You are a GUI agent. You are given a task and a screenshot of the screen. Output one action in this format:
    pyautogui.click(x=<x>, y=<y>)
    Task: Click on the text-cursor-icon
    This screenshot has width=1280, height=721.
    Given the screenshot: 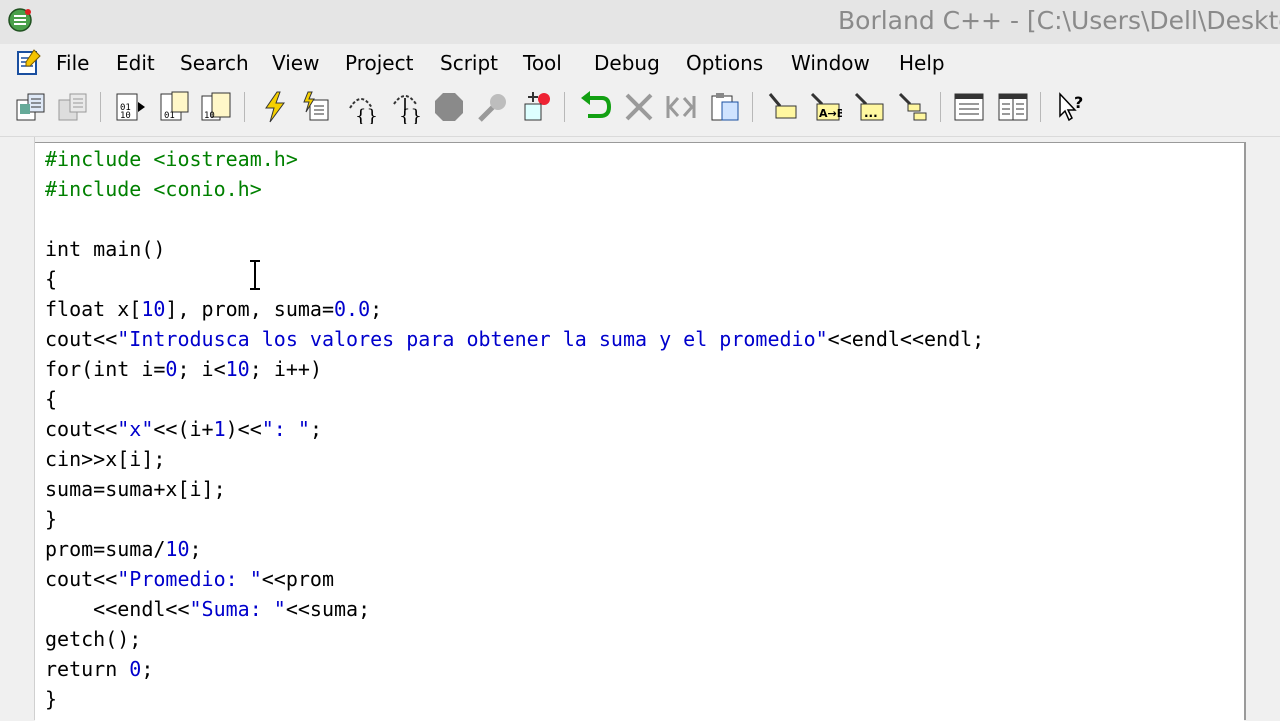 What is the action you would take?
    pyautogui.click(x=255, y=275)
    